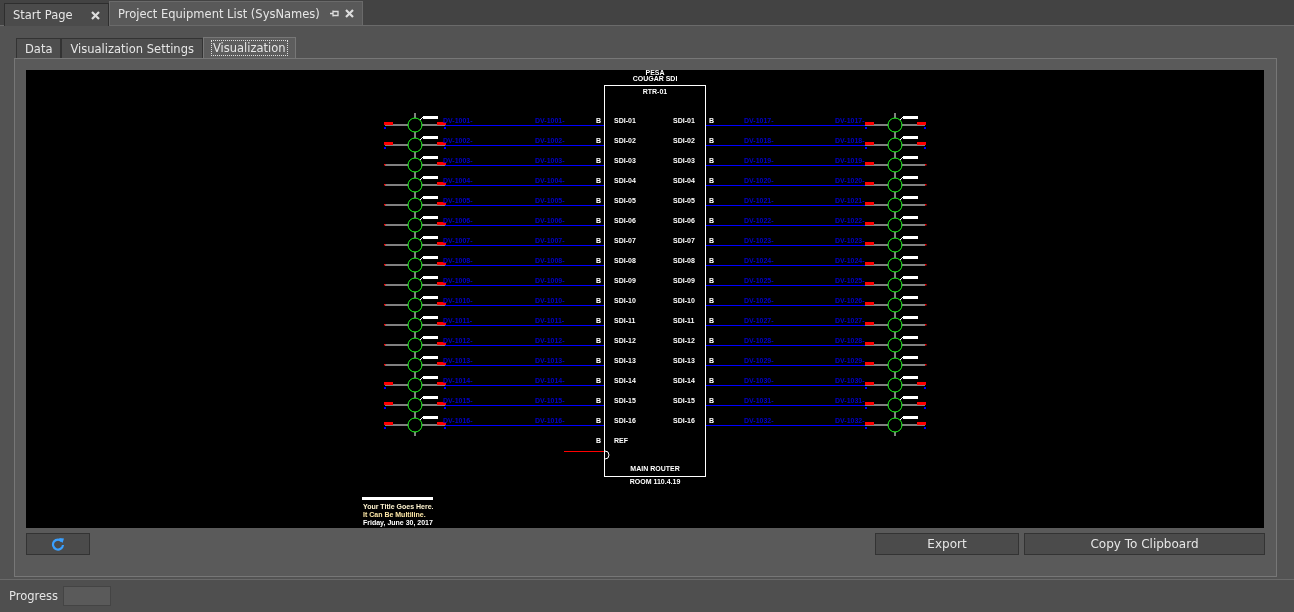  I want to click on action-button: Copy To Clipboard, so click(1144, 544).